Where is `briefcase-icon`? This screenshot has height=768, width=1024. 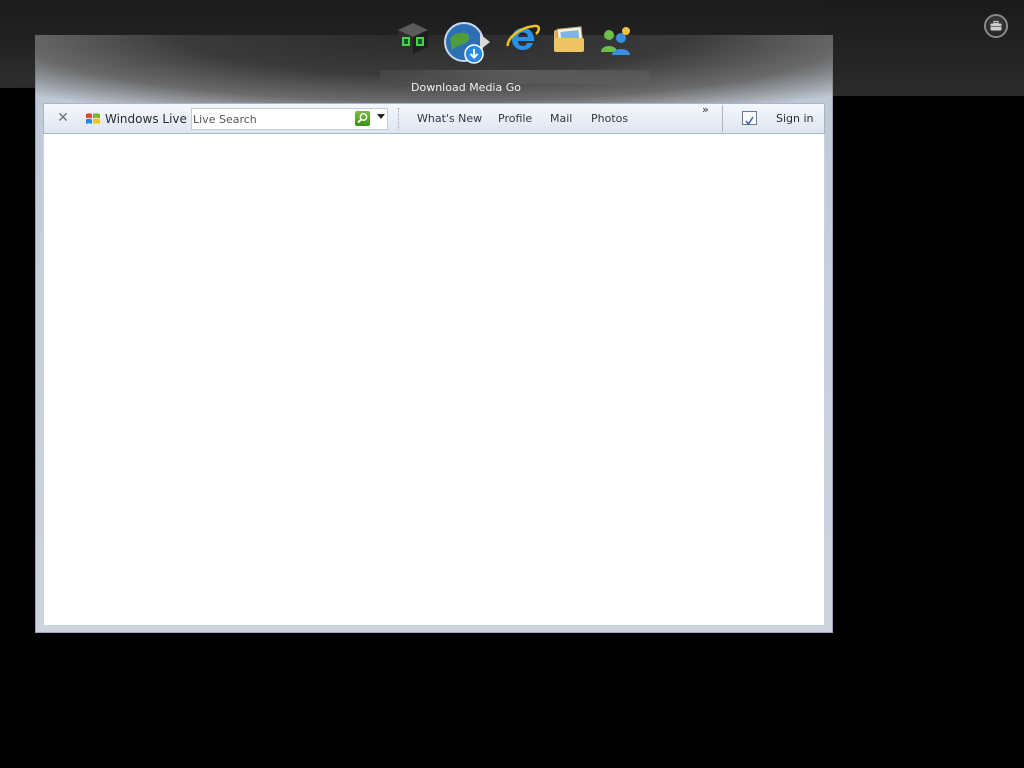 briefcase-icon is located at coordinates (996, 26).